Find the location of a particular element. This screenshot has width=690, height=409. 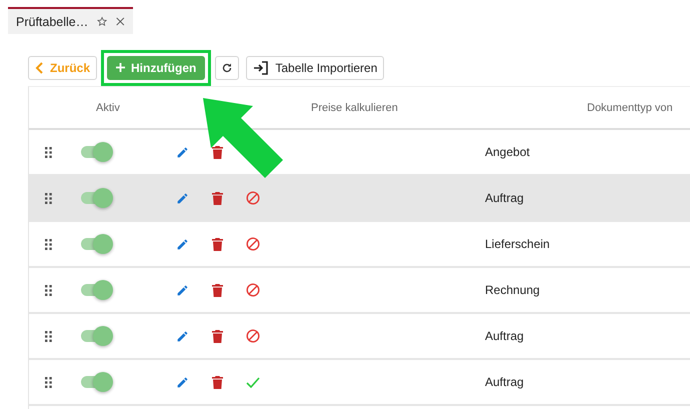

import-icon is located at coordinates (261, 67).